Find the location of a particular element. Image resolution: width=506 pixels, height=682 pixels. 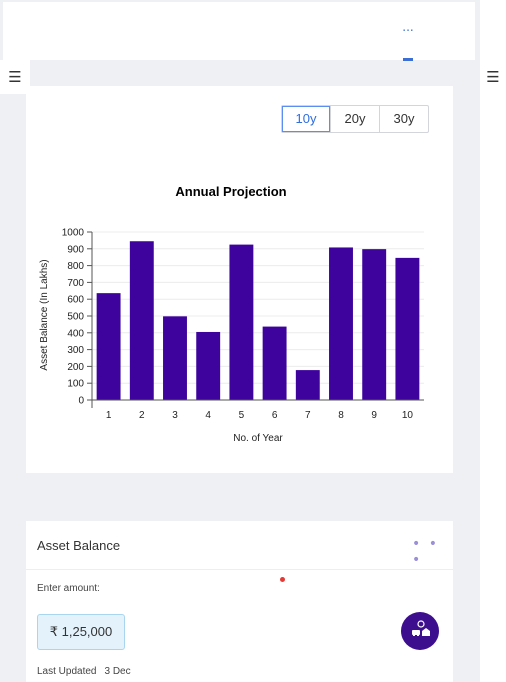

y-tick-label: 500 is located at coordinates (75, 317).